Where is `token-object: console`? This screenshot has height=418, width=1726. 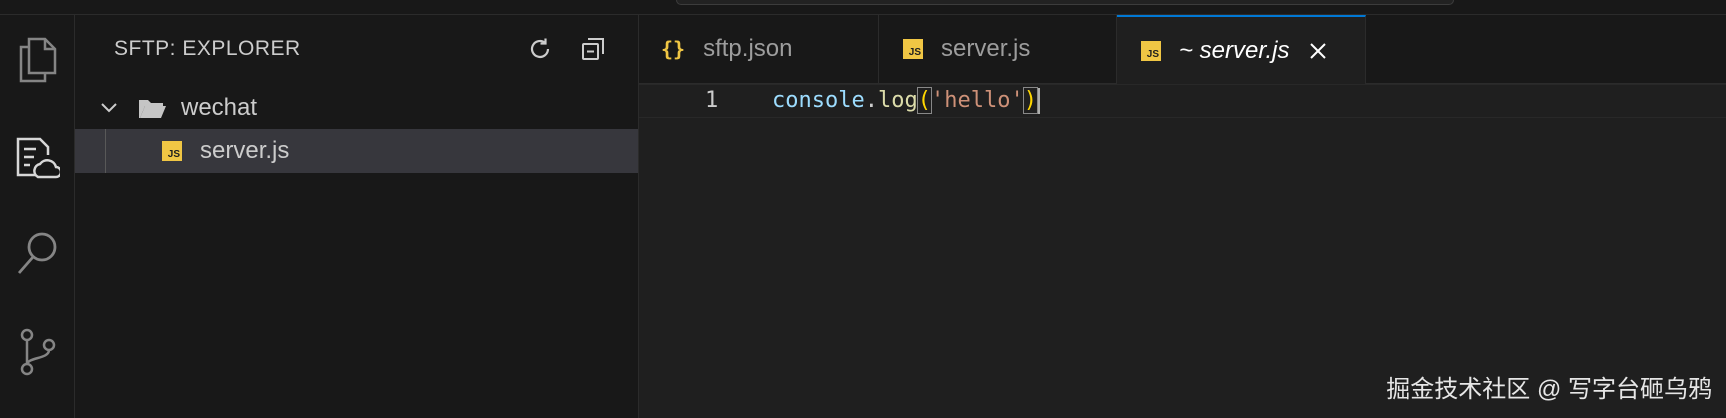 token-object: console is located at coordinates (818, 100).